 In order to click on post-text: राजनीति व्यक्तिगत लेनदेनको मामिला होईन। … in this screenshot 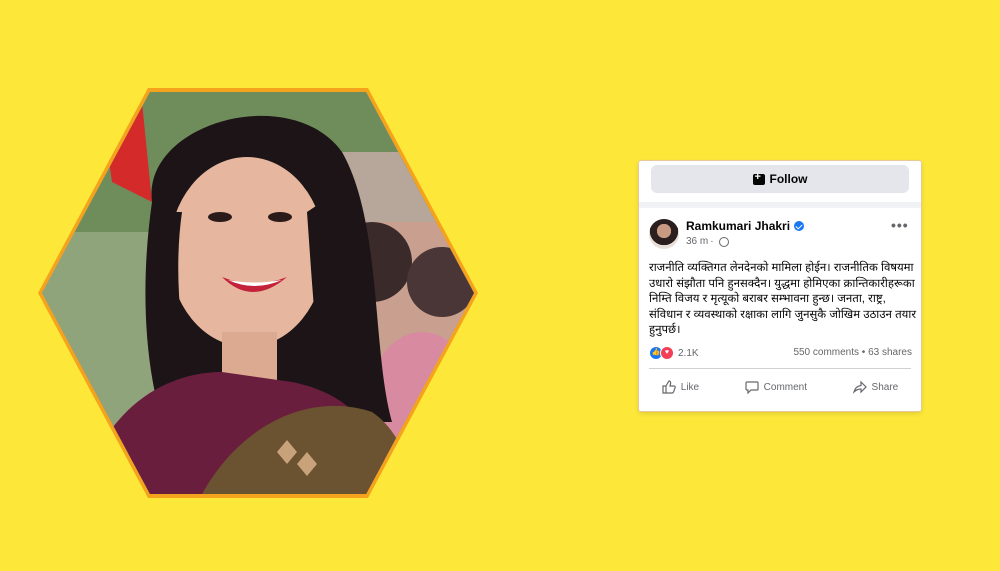, I will do `click(783, 299)`.